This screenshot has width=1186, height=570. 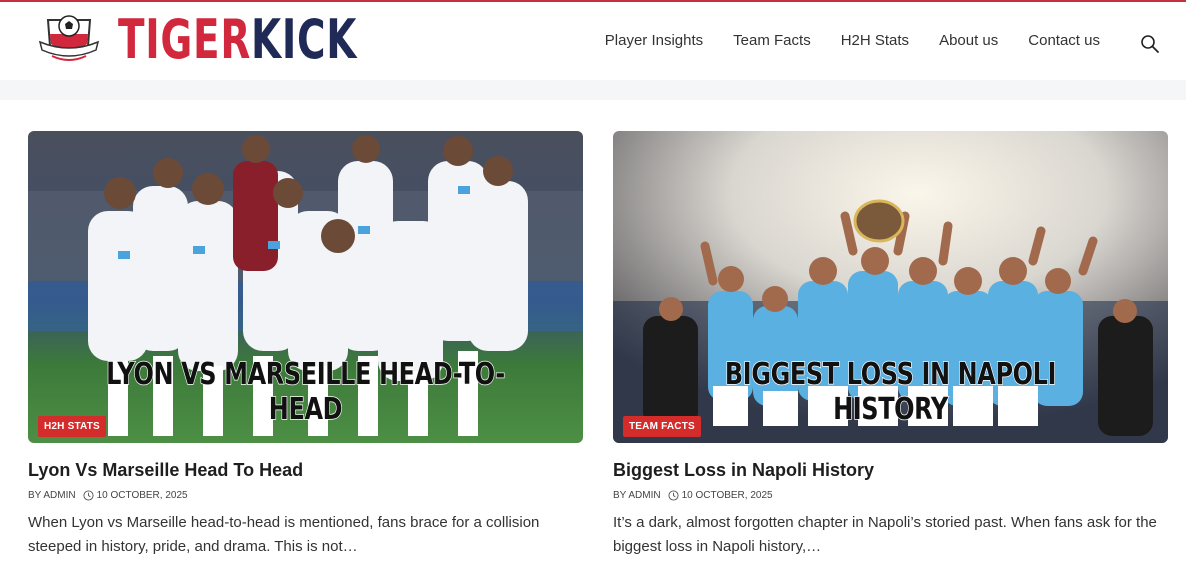 I want to click on brand-wordmark: TIGERKICK, so click(x=237, y=40).